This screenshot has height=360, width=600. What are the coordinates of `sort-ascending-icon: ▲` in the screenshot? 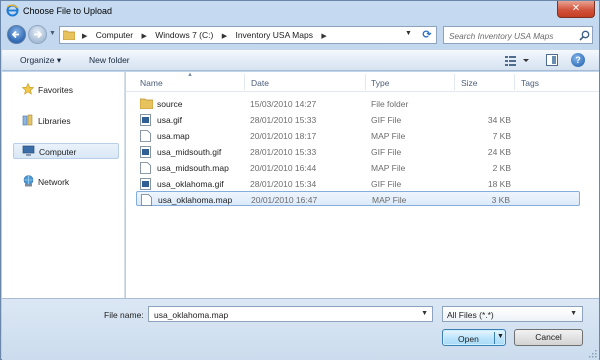 It's located at (190, 75).